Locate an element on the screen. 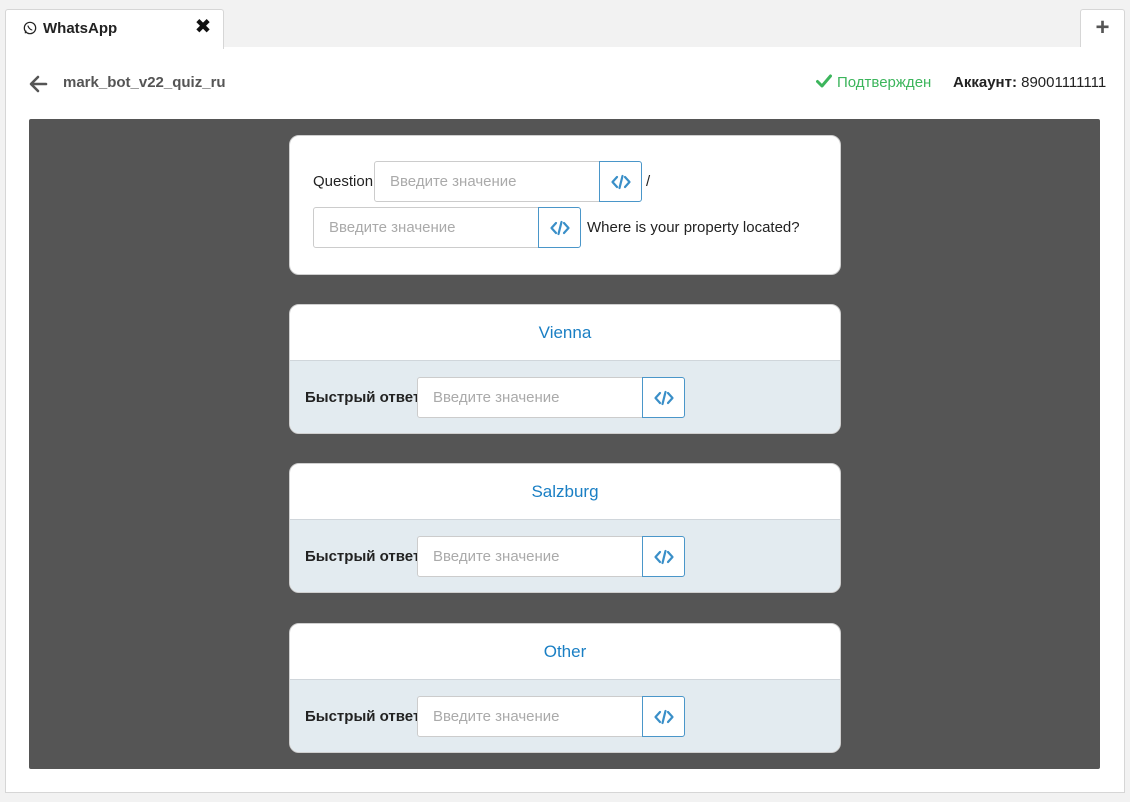  answer-card-salzburg: Salzburg Быстрый ответ: is located at coordinates (565, 528).